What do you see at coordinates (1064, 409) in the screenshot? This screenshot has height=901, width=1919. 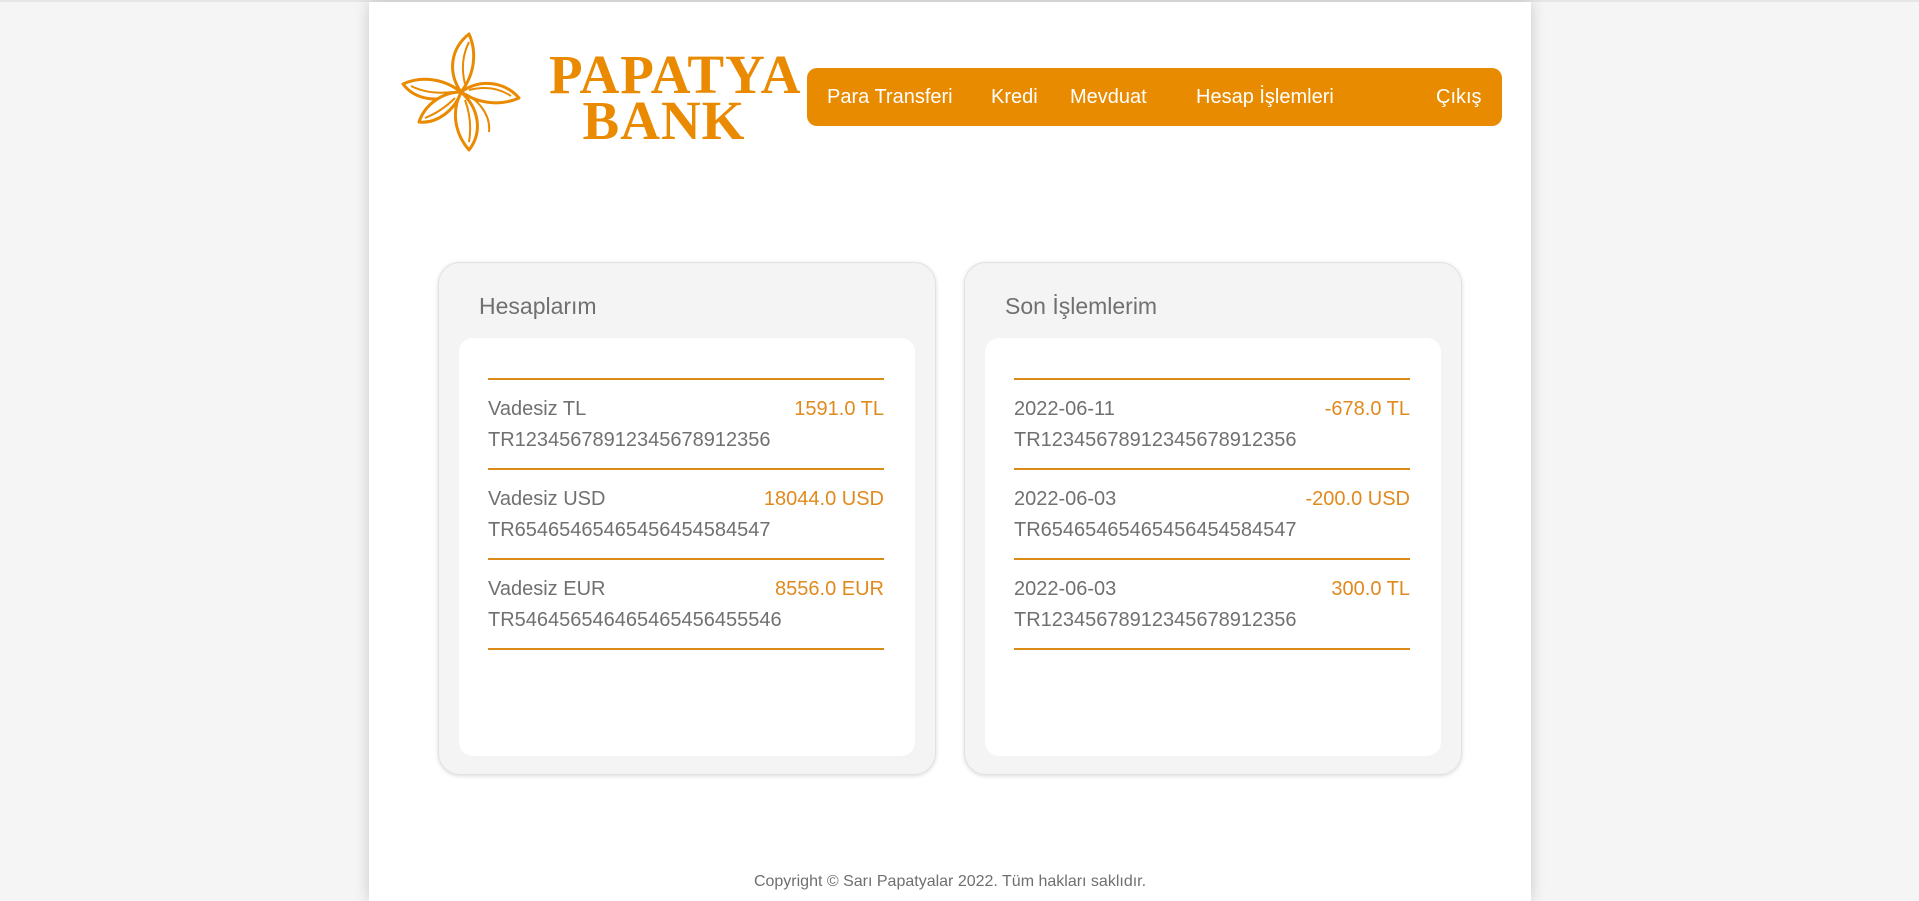 I see `transaction-date: 2022-06-11` at bounding box center [1064, 409].